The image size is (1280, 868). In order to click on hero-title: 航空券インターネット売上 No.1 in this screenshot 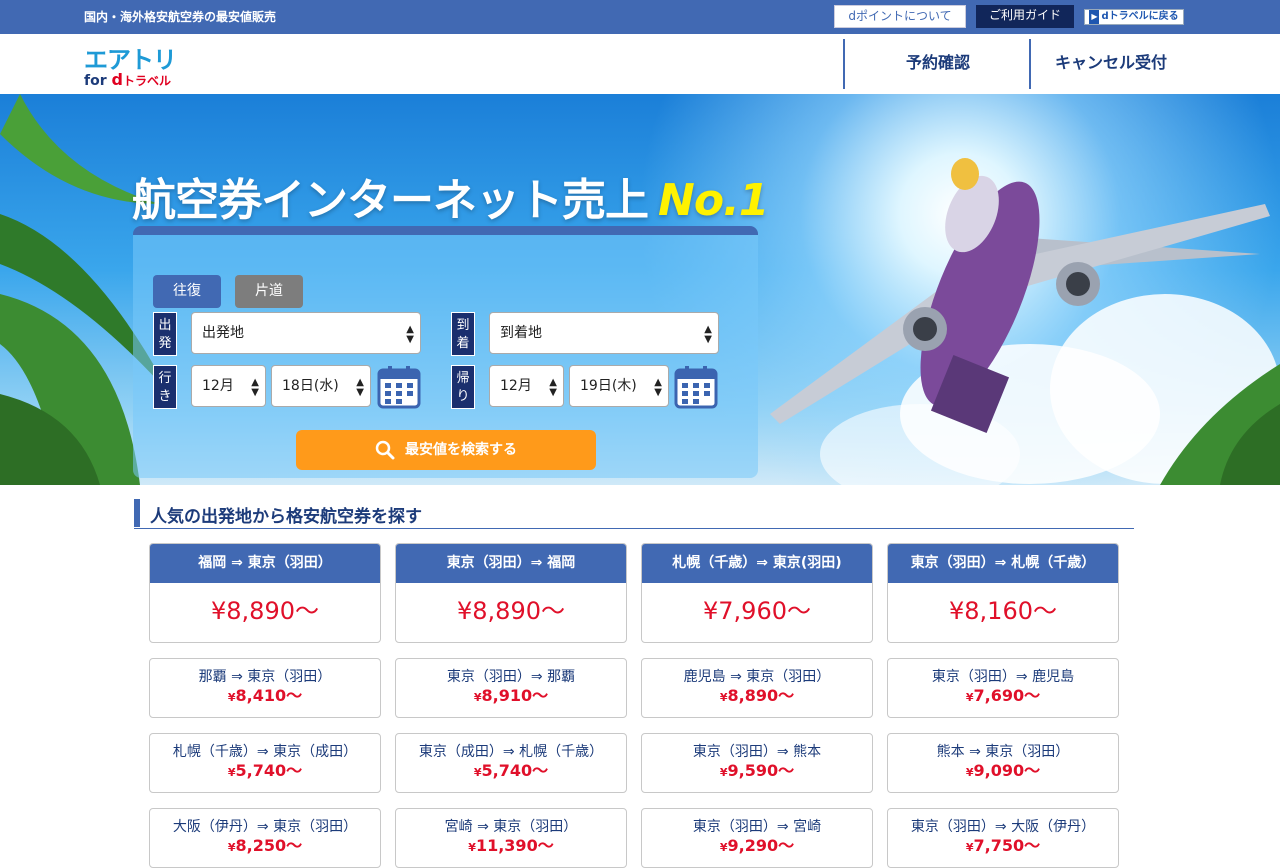, I will do `click(450, 196)`.